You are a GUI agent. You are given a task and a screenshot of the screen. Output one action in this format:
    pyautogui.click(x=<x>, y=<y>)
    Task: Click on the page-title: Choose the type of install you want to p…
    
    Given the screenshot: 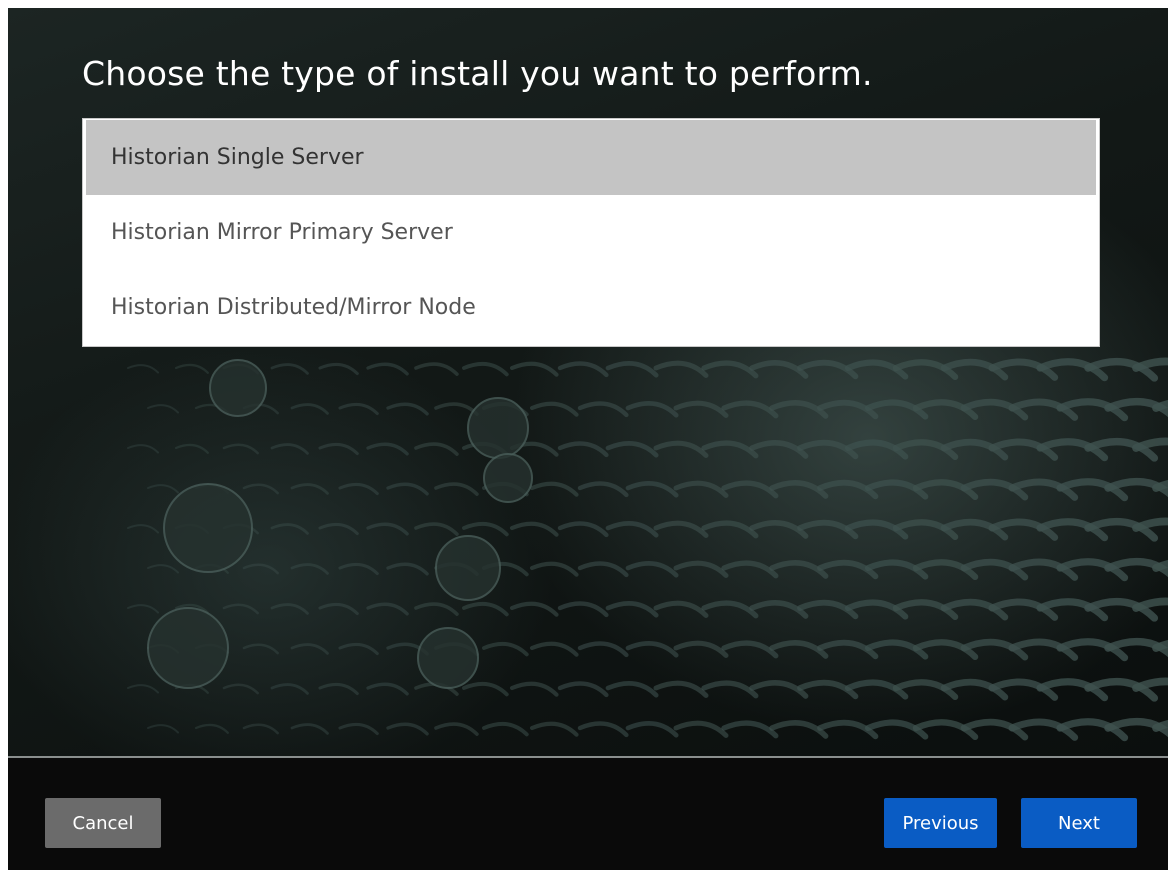 What is the action you would take?
    pyautogui.click(x=477, y=73)
    